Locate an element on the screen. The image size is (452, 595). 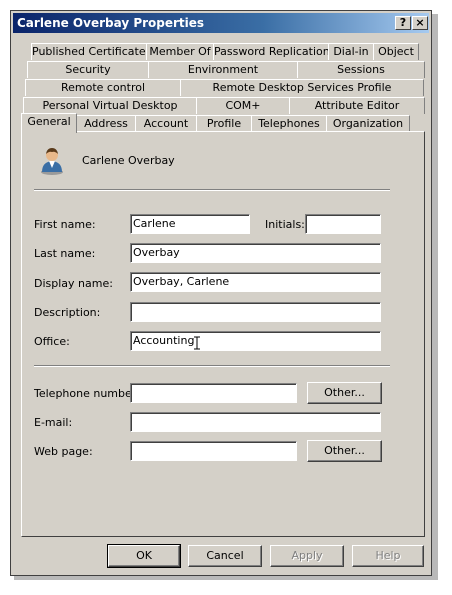
user-display-name: Carlene Overbay is located at coordinates (128, 160).